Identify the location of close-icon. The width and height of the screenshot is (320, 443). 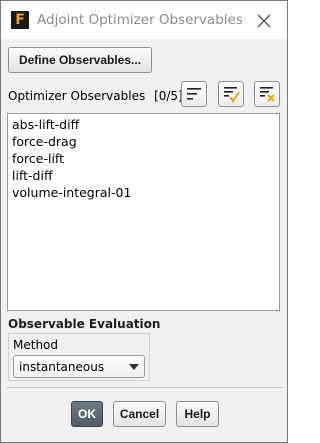
(264, 21).